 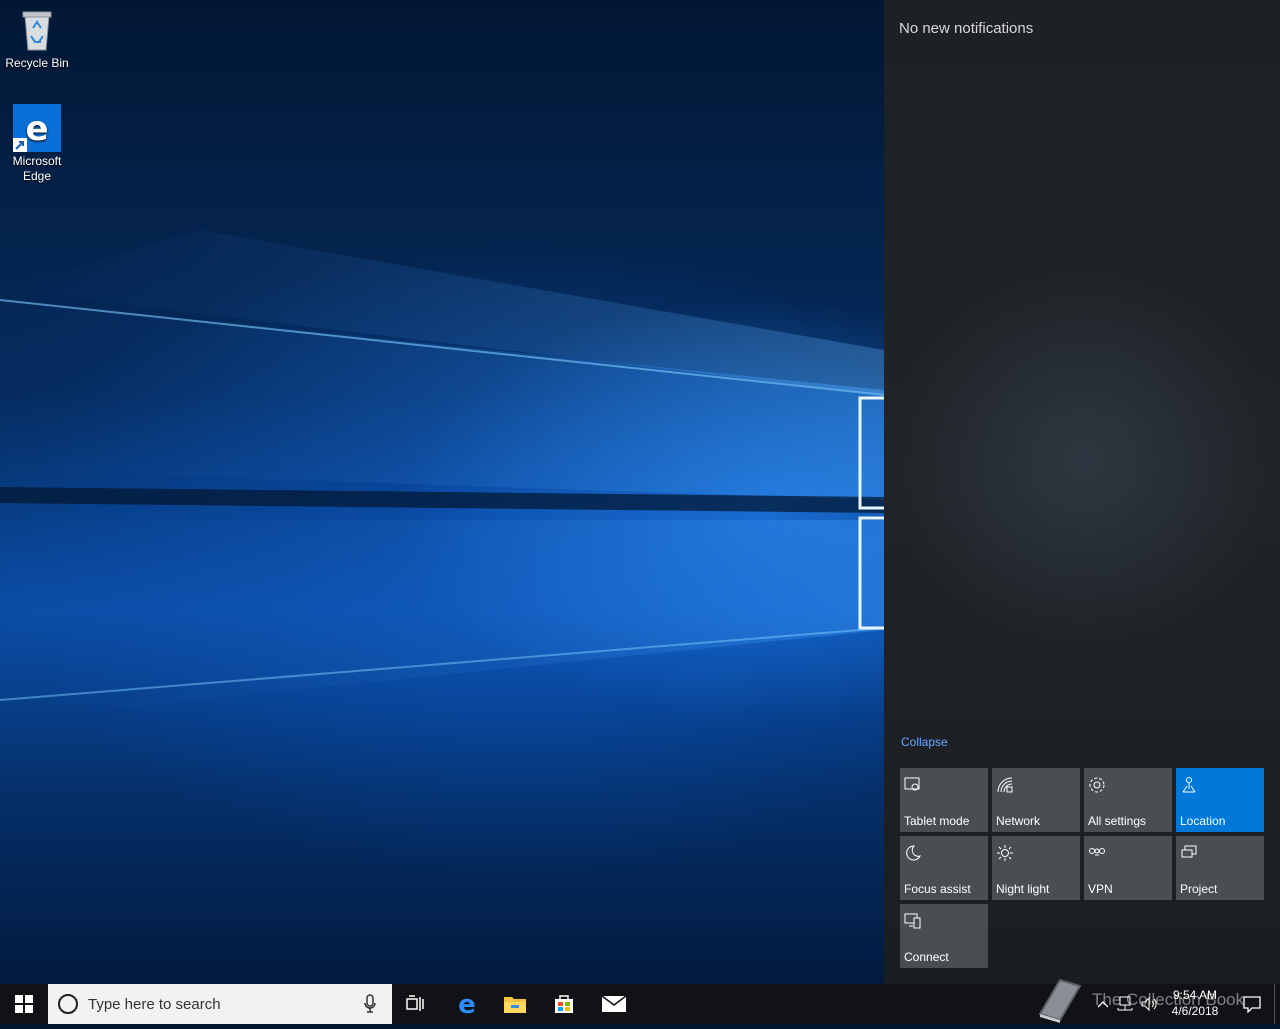 I want to click on mail-icon, so click(x=614, y=1003).